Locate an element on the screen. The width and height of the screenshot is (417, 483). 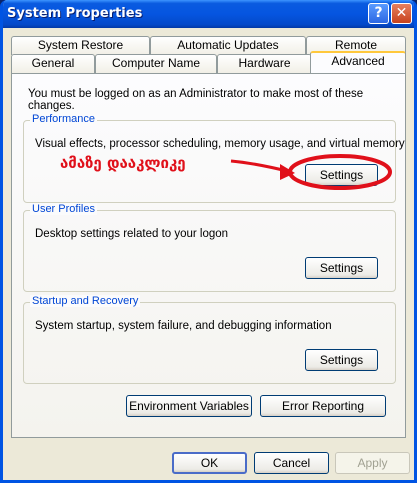
tab-general: General is located at coordinates (53, 63).